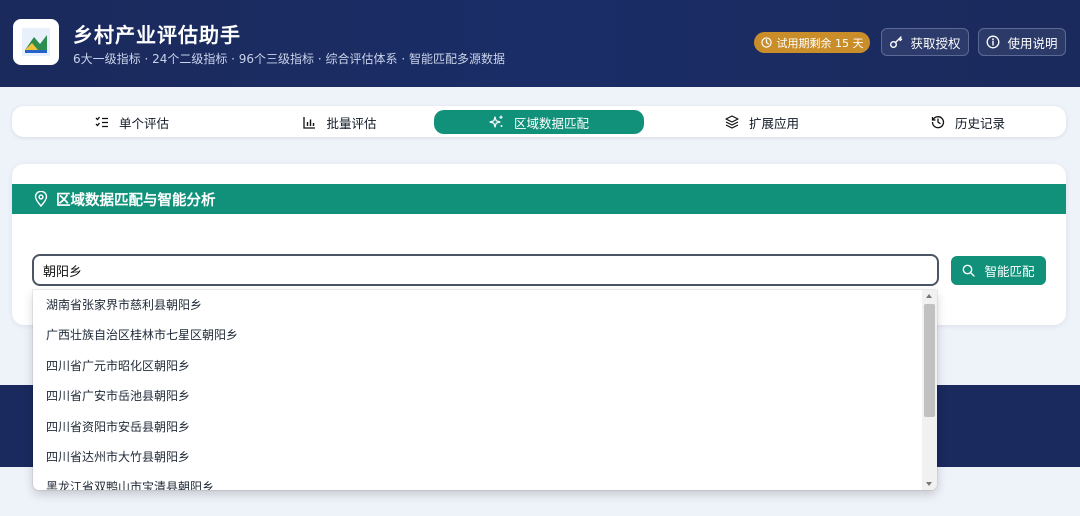 This screenshot has height=516, width=1080. Describe the element at coordinates (929, 360) in the screenshot. I see `scrollbar-thumb` at that location.